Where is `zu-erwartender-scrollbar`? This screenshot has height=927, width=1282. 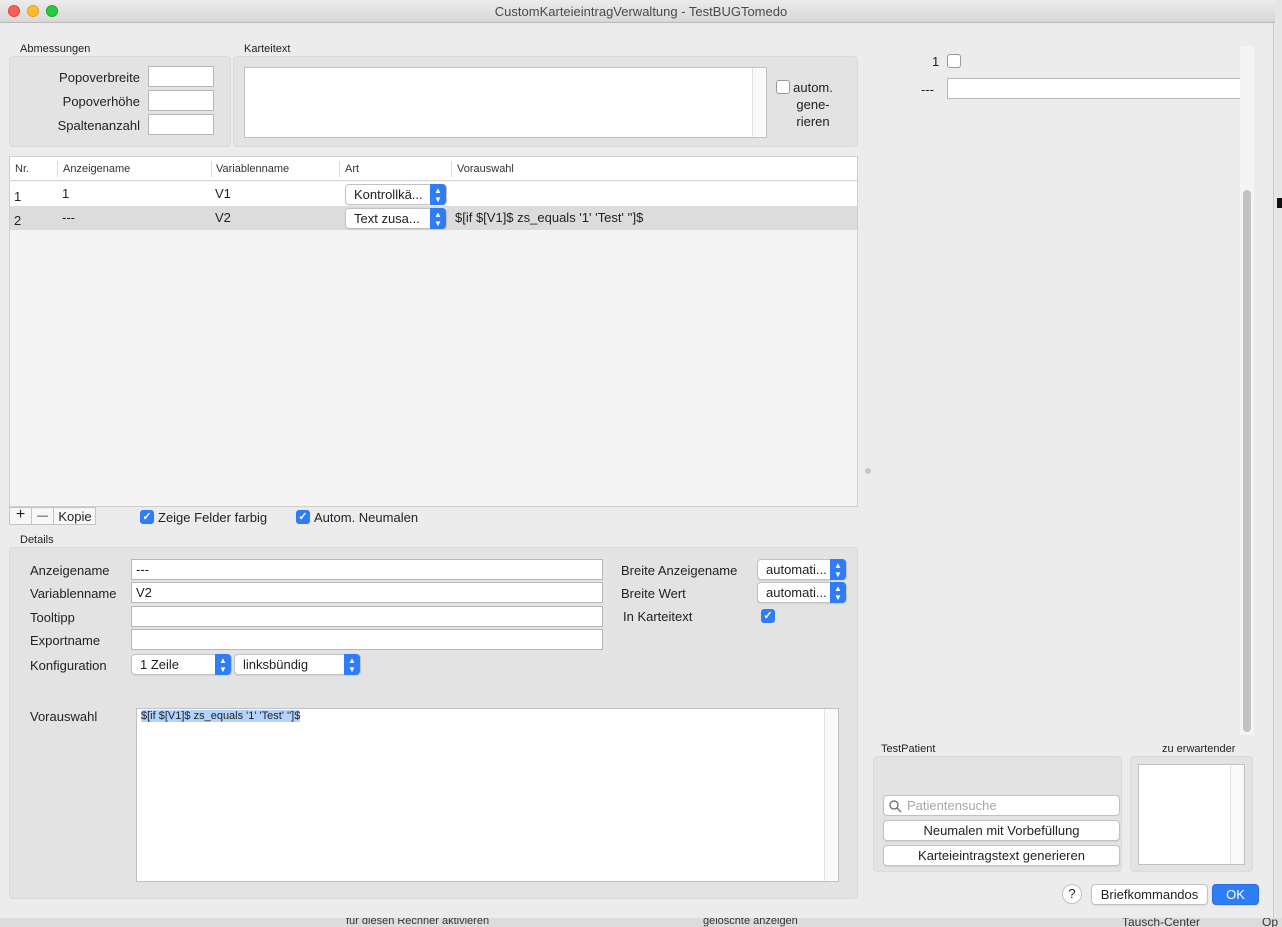 zu-erwartender-scrollbar is located at coordinates (1237, 814).